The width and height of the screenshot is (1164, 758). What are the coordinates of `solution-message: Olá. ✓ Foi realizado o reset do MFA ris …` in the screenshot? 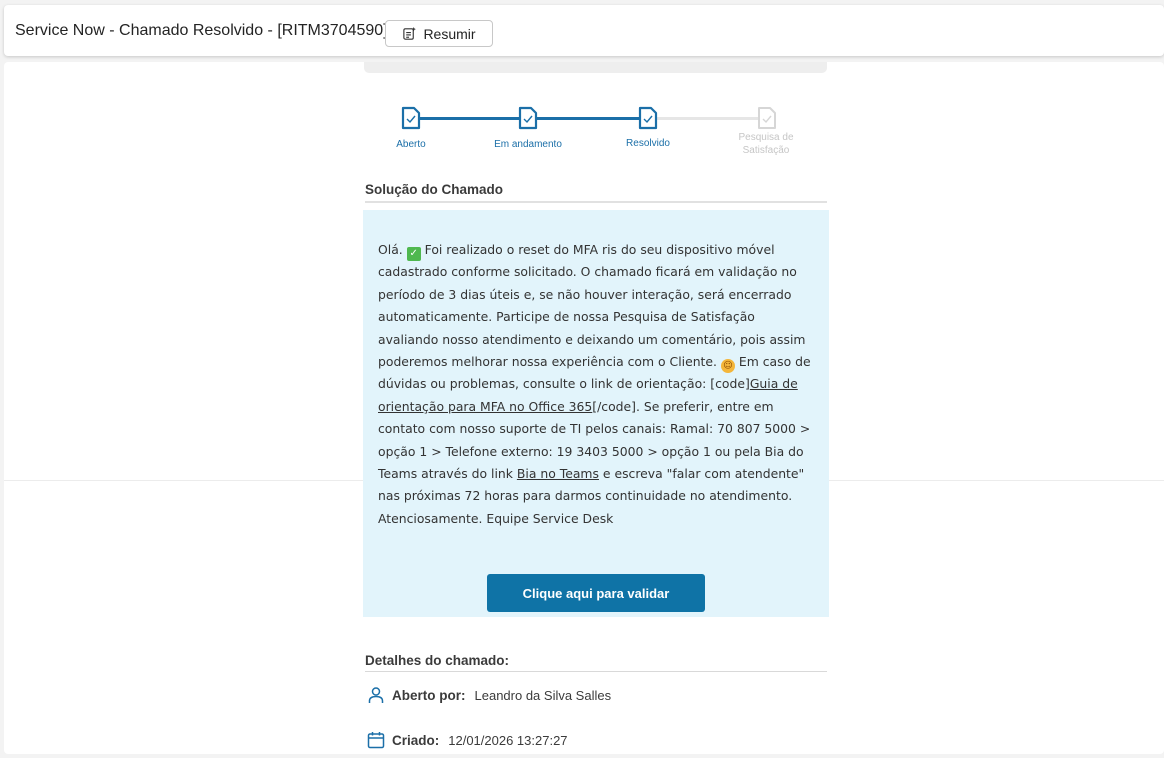 It's located at (598, 384).